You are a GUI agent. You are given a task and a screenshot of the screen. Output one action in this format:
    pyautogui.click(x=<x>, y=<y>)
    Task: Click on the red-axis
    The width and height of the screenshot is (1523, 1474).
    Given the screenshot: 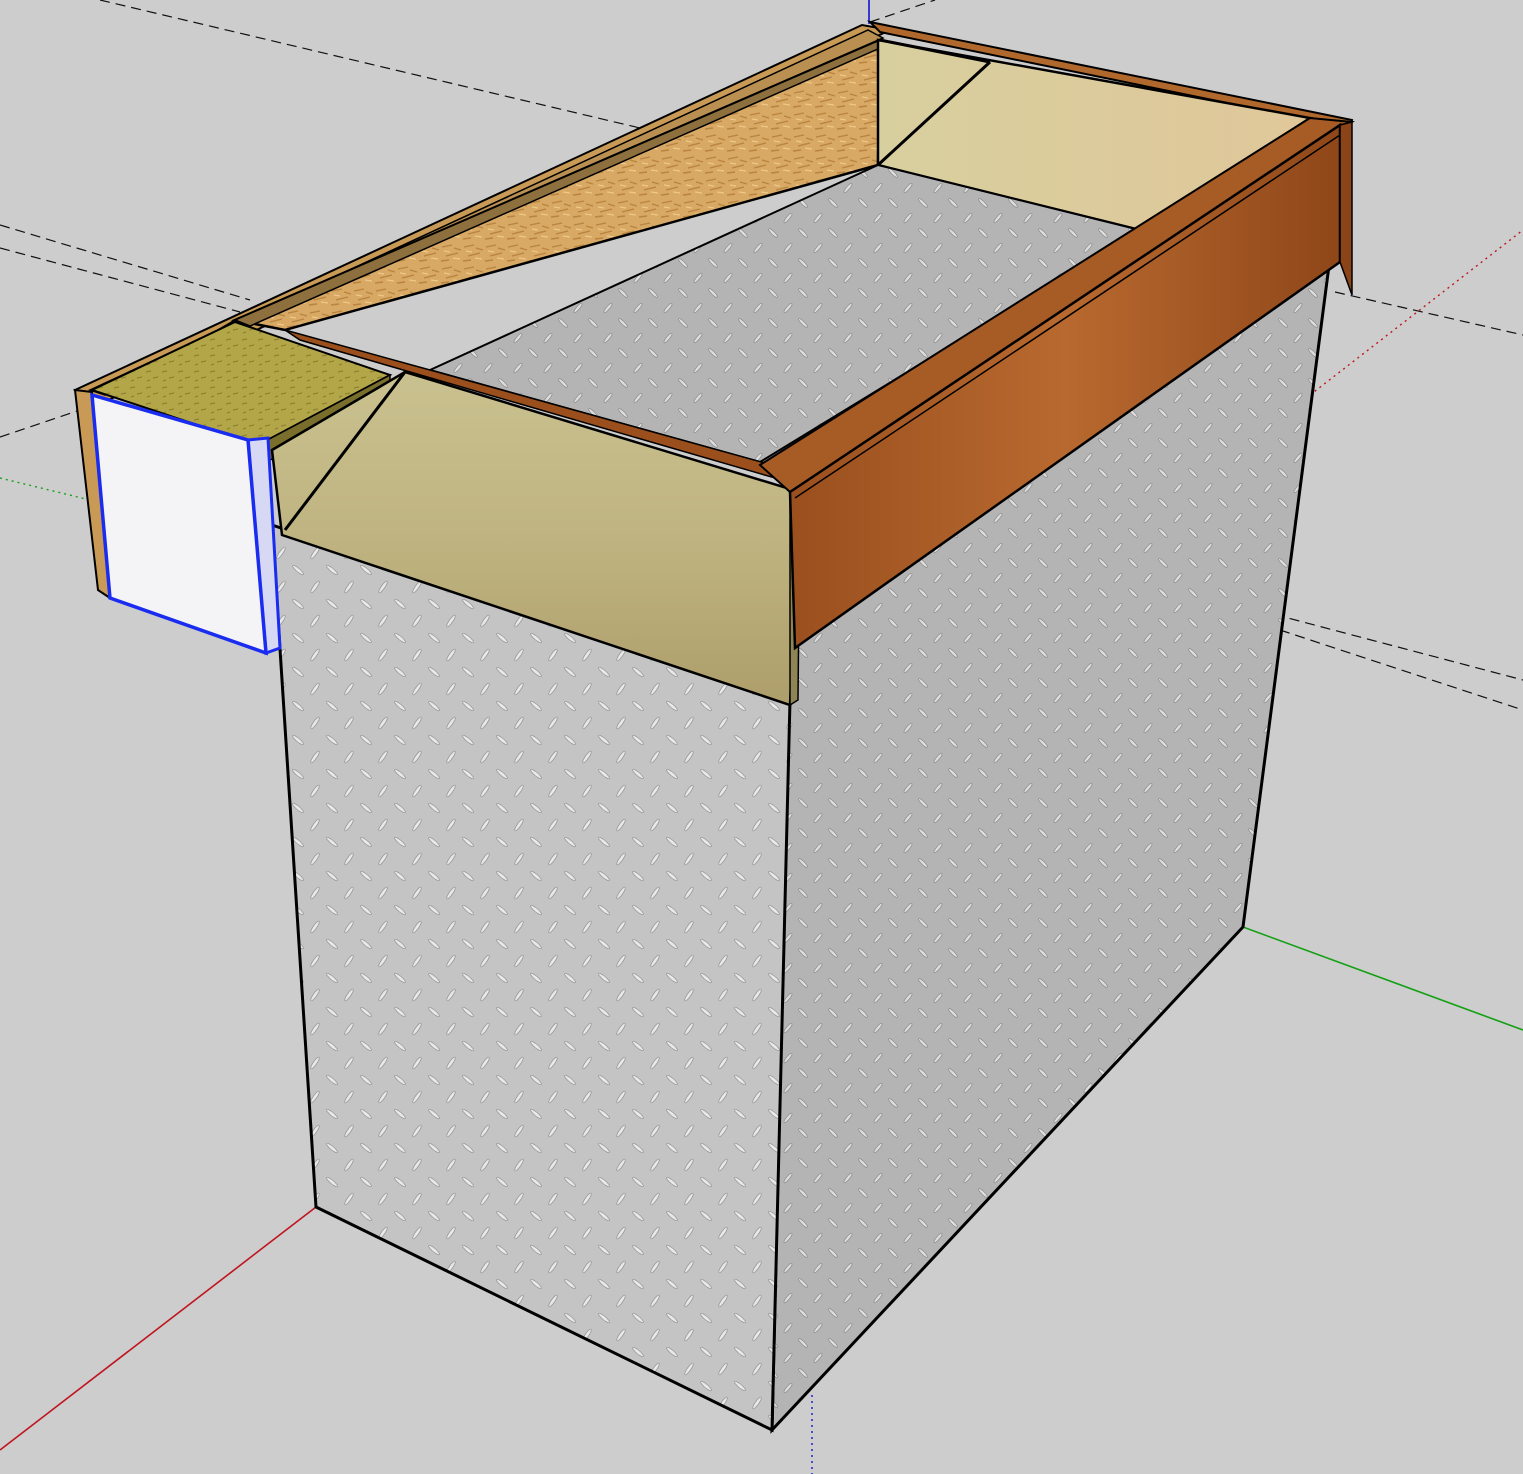 What is the action you would take?
    pyautogui.click(x=158, y=1328)
    